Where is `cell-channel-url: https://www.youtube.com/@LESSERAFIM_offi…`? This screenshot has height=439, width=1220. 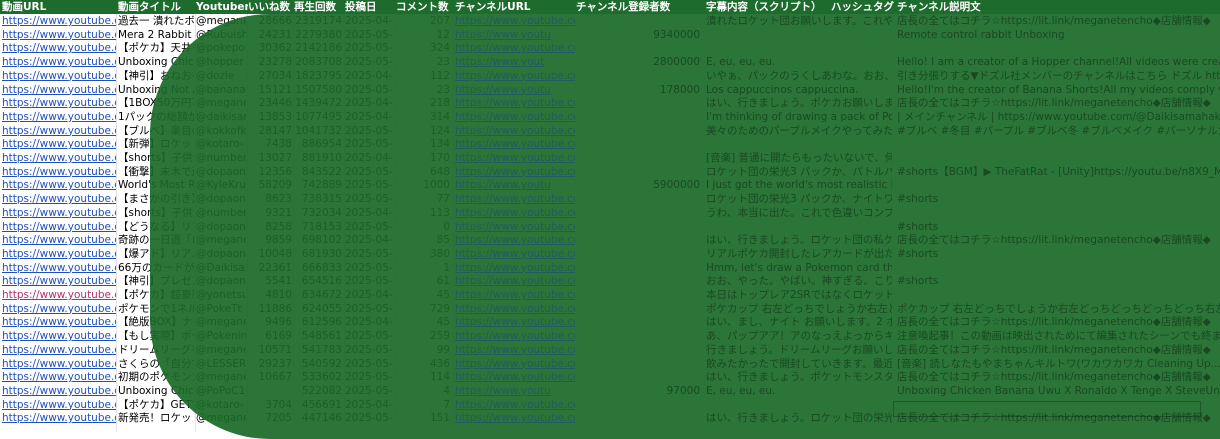 cell-channel-url: https://www.youtube.com/@LESSERAFIM_offi… is located at coordinates (515, 364).